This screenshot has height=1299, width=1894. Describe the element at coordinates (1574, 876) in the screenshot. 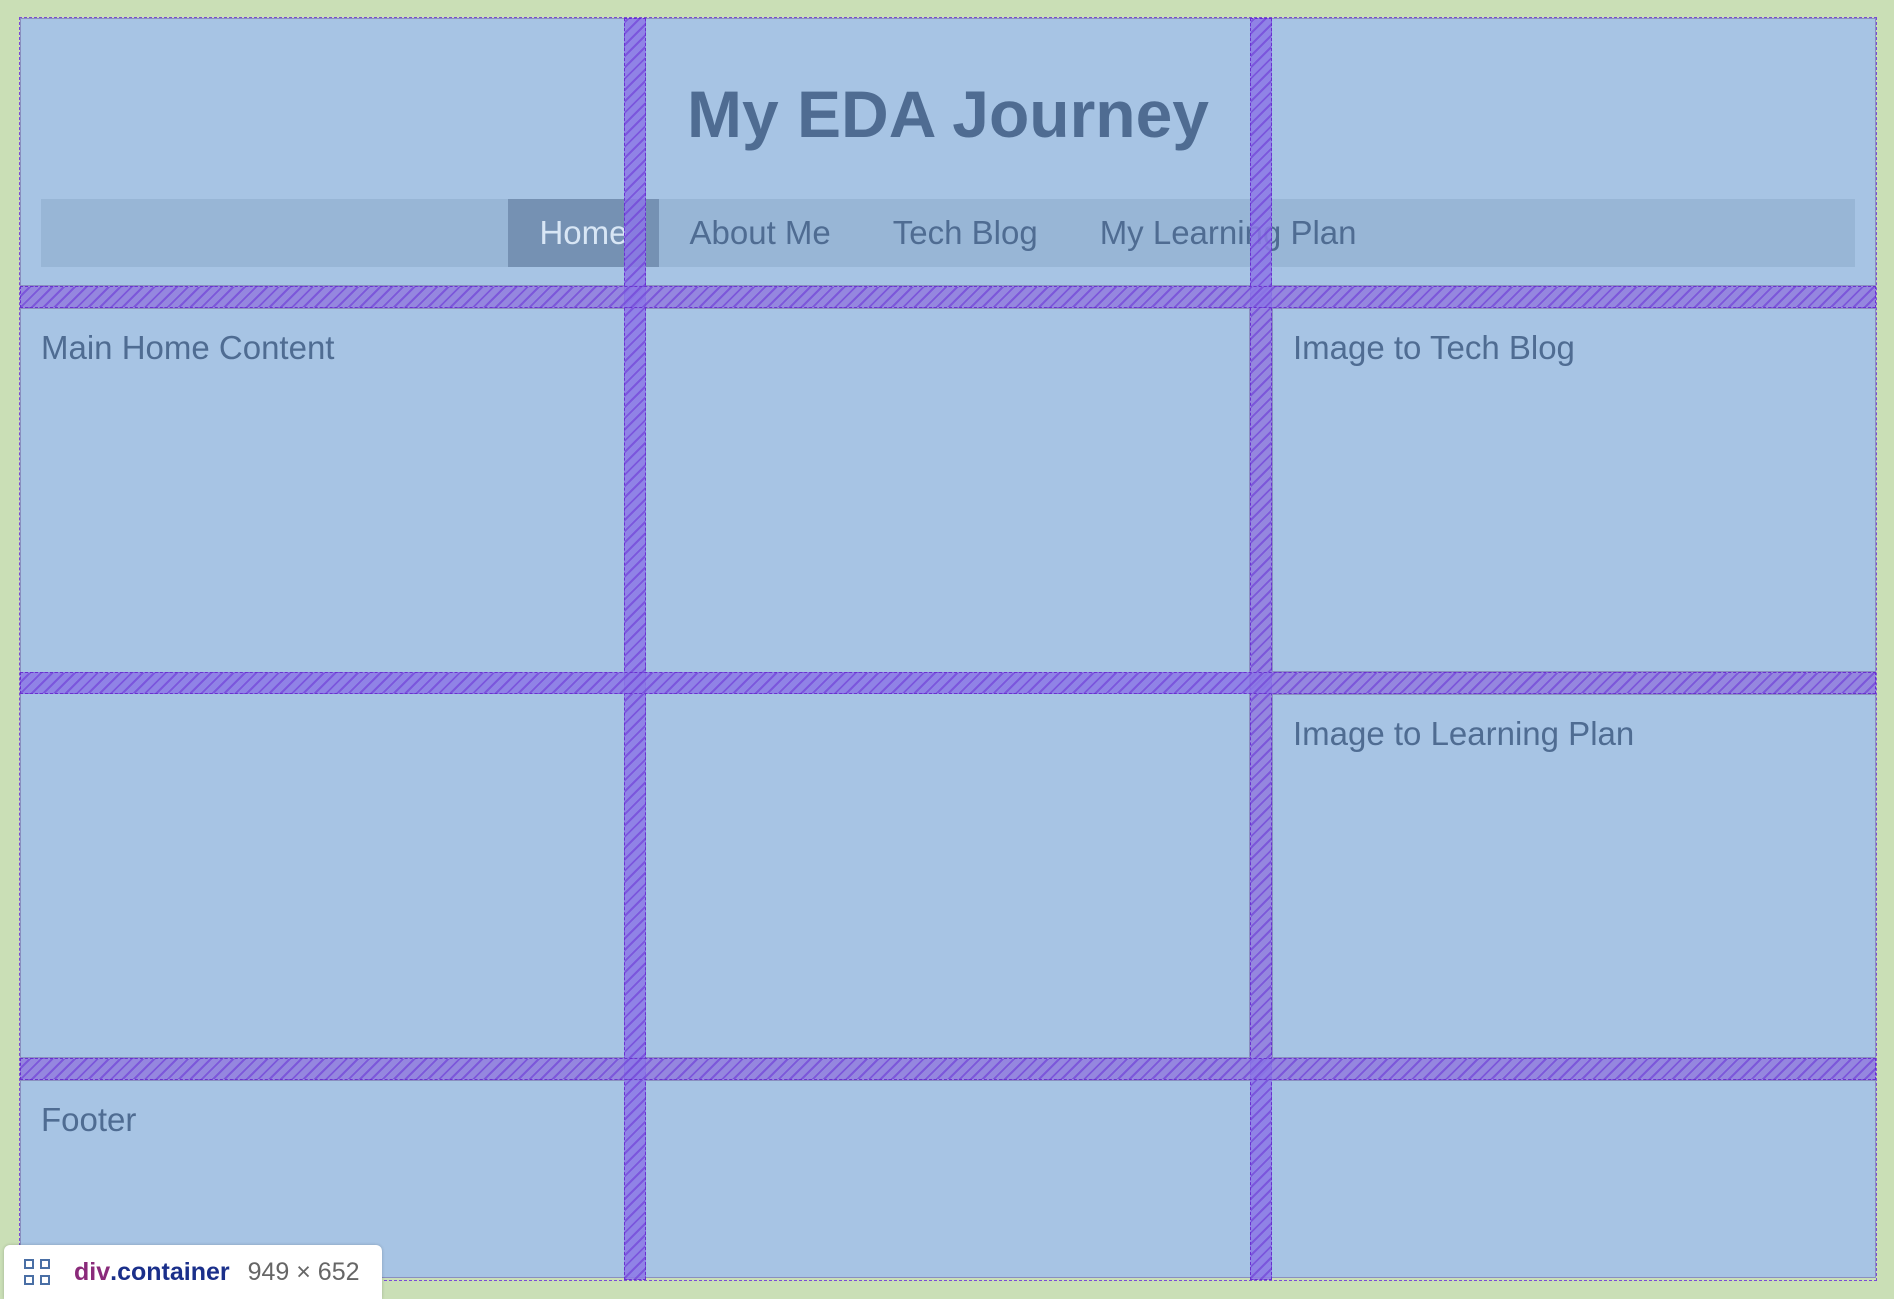

I see `learning-plan-image-link: Image to Learning Plan` at that location.